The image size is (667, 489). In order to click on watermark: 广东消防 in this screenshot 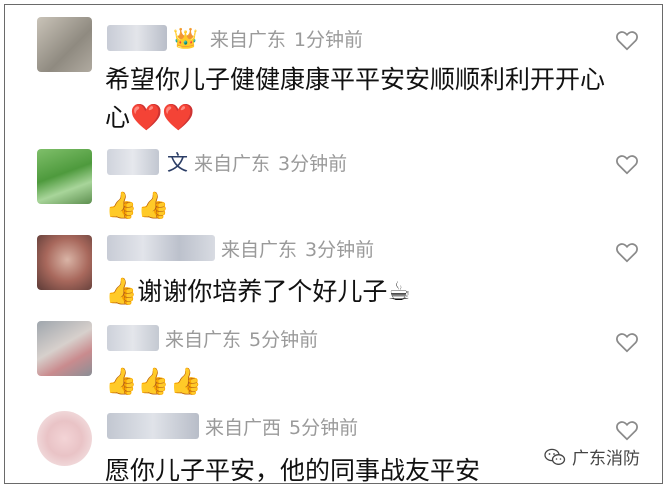, I will do `click(592, 456)`.